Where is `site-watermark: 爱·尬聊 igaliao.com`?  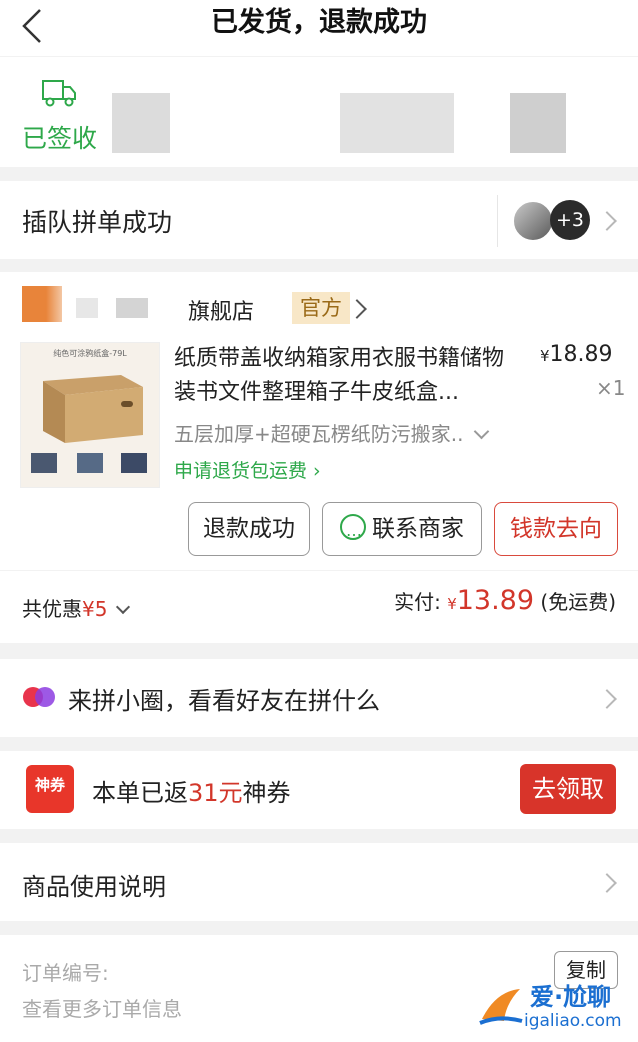 site-watermark: 爱·尬聊 igaliao.com is located at coordinates (556, 1008).